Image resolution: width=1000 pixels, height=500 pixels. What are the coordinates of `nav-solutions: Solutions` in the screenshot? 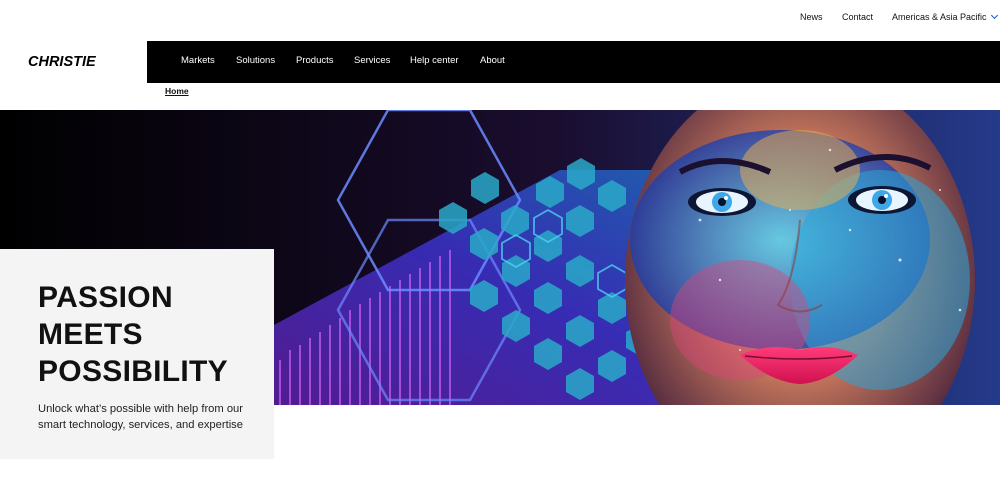 It's located at (255, 60).